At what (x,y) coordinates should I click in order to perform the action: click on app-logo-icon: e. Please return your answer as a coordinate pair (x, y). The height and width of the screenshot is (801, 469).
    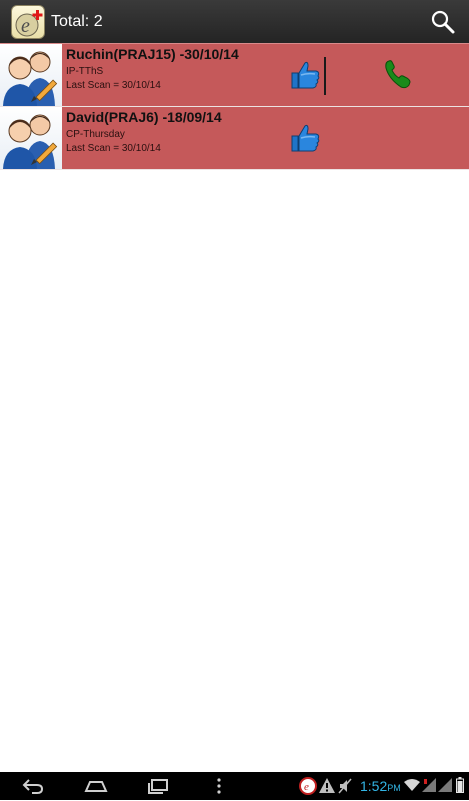
    Looking at the image, I should click on (28, 22).